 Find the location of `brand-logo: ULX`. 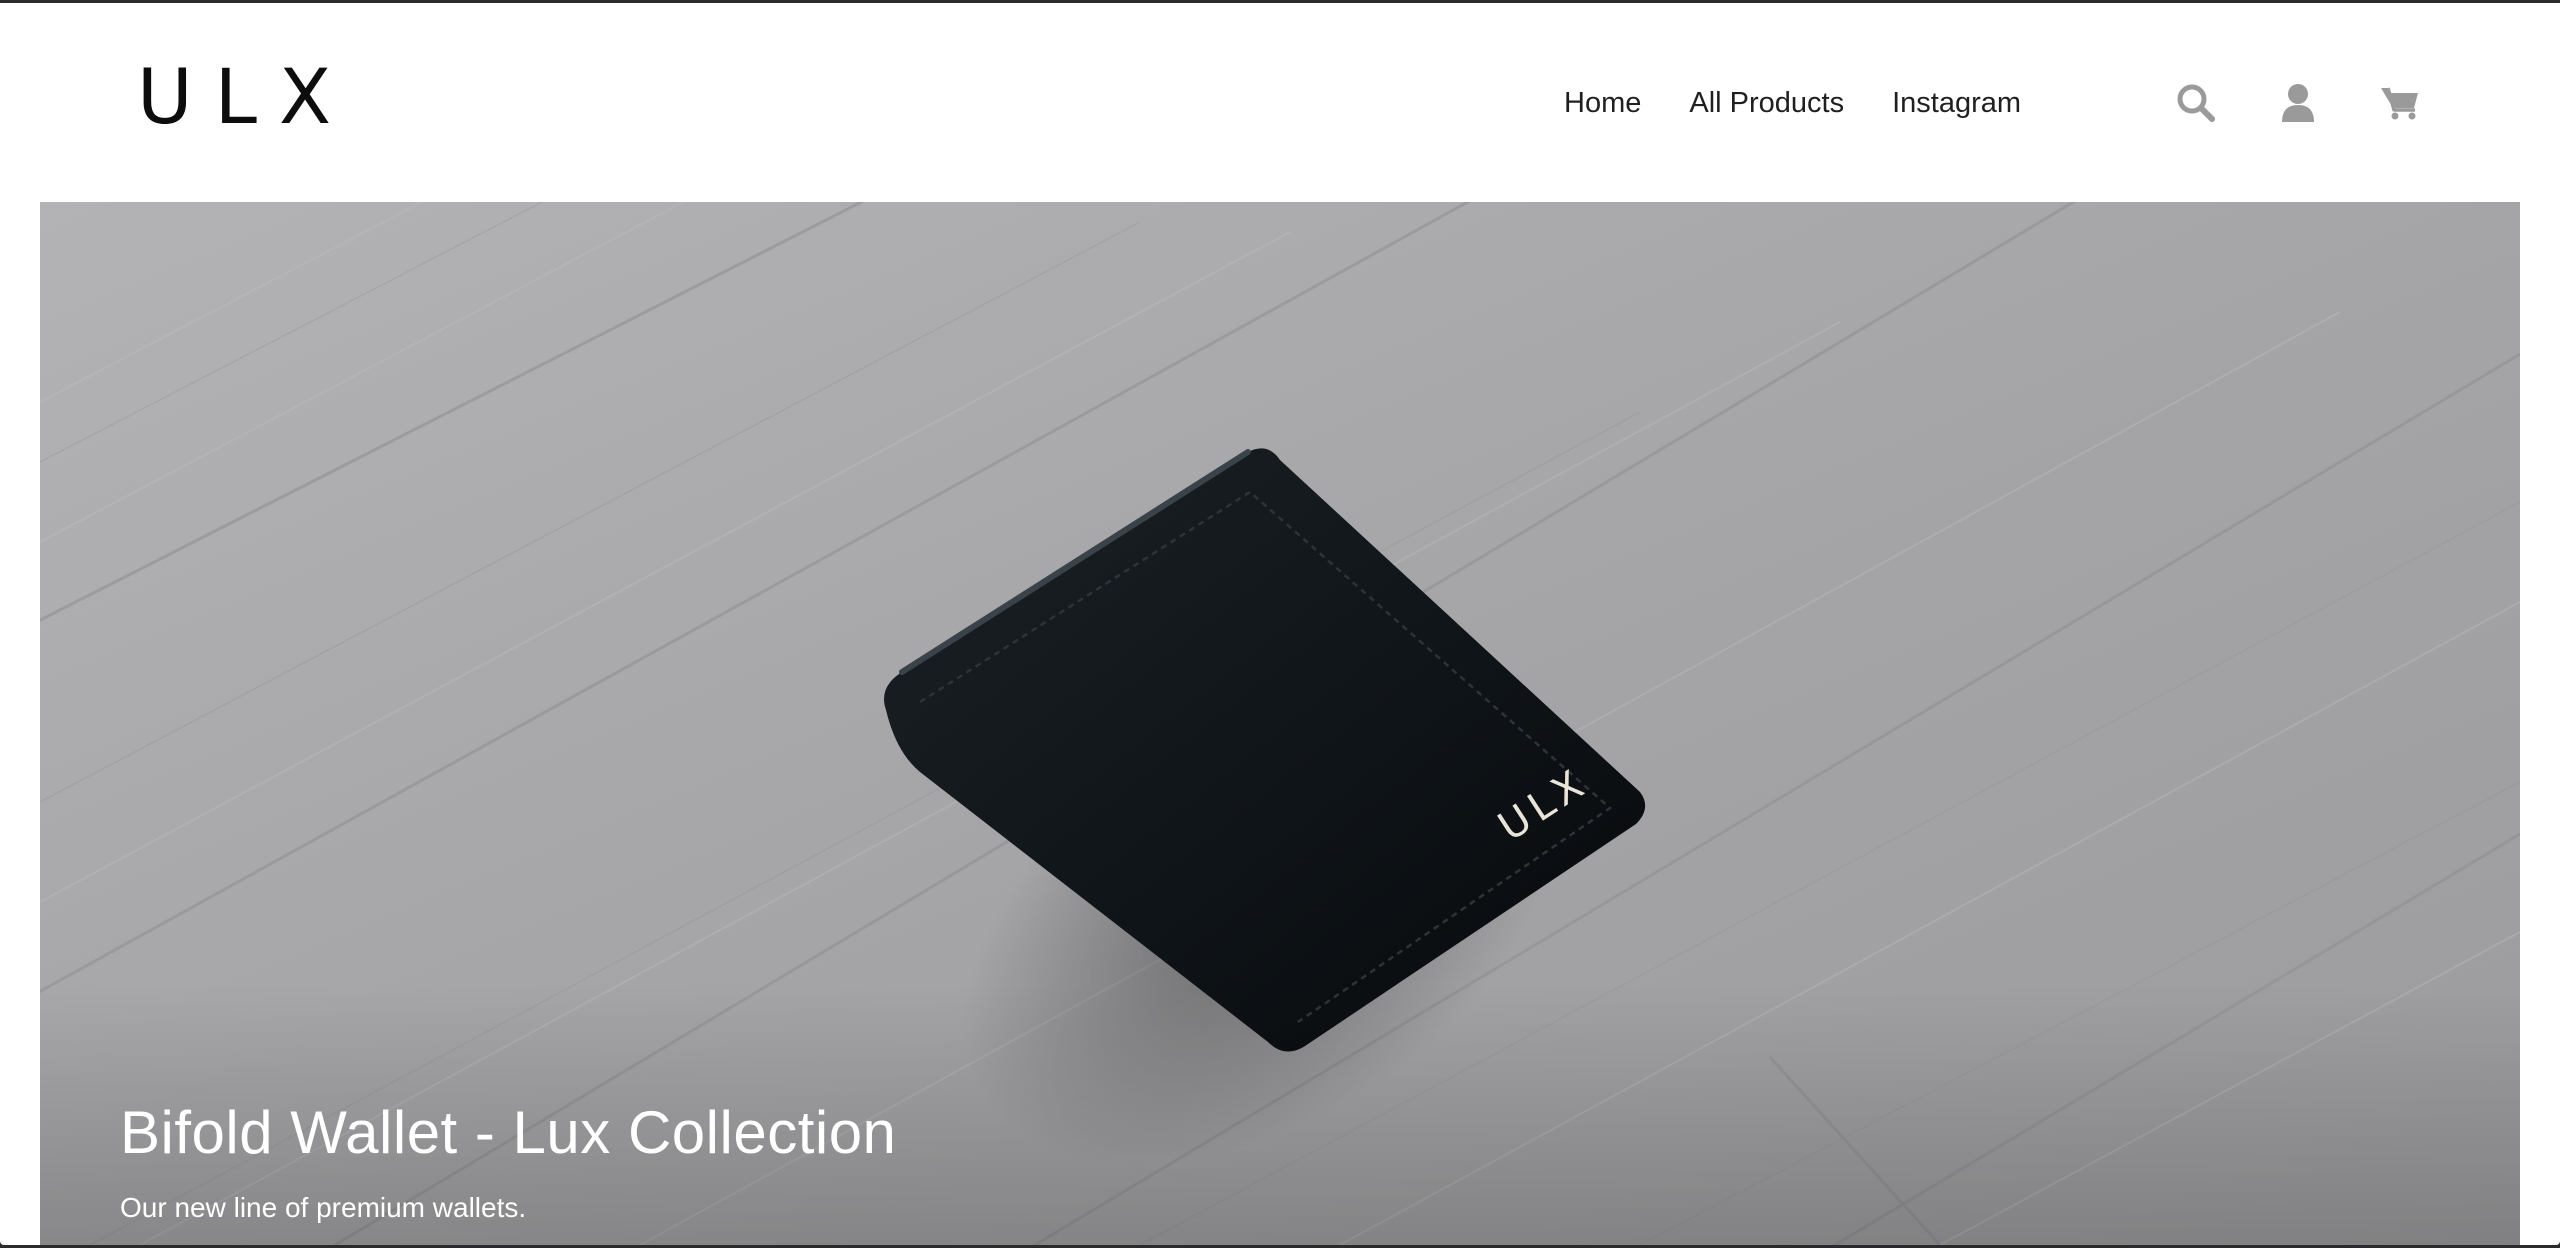

brand-logo: ULX is located at coordinates (245, 97).